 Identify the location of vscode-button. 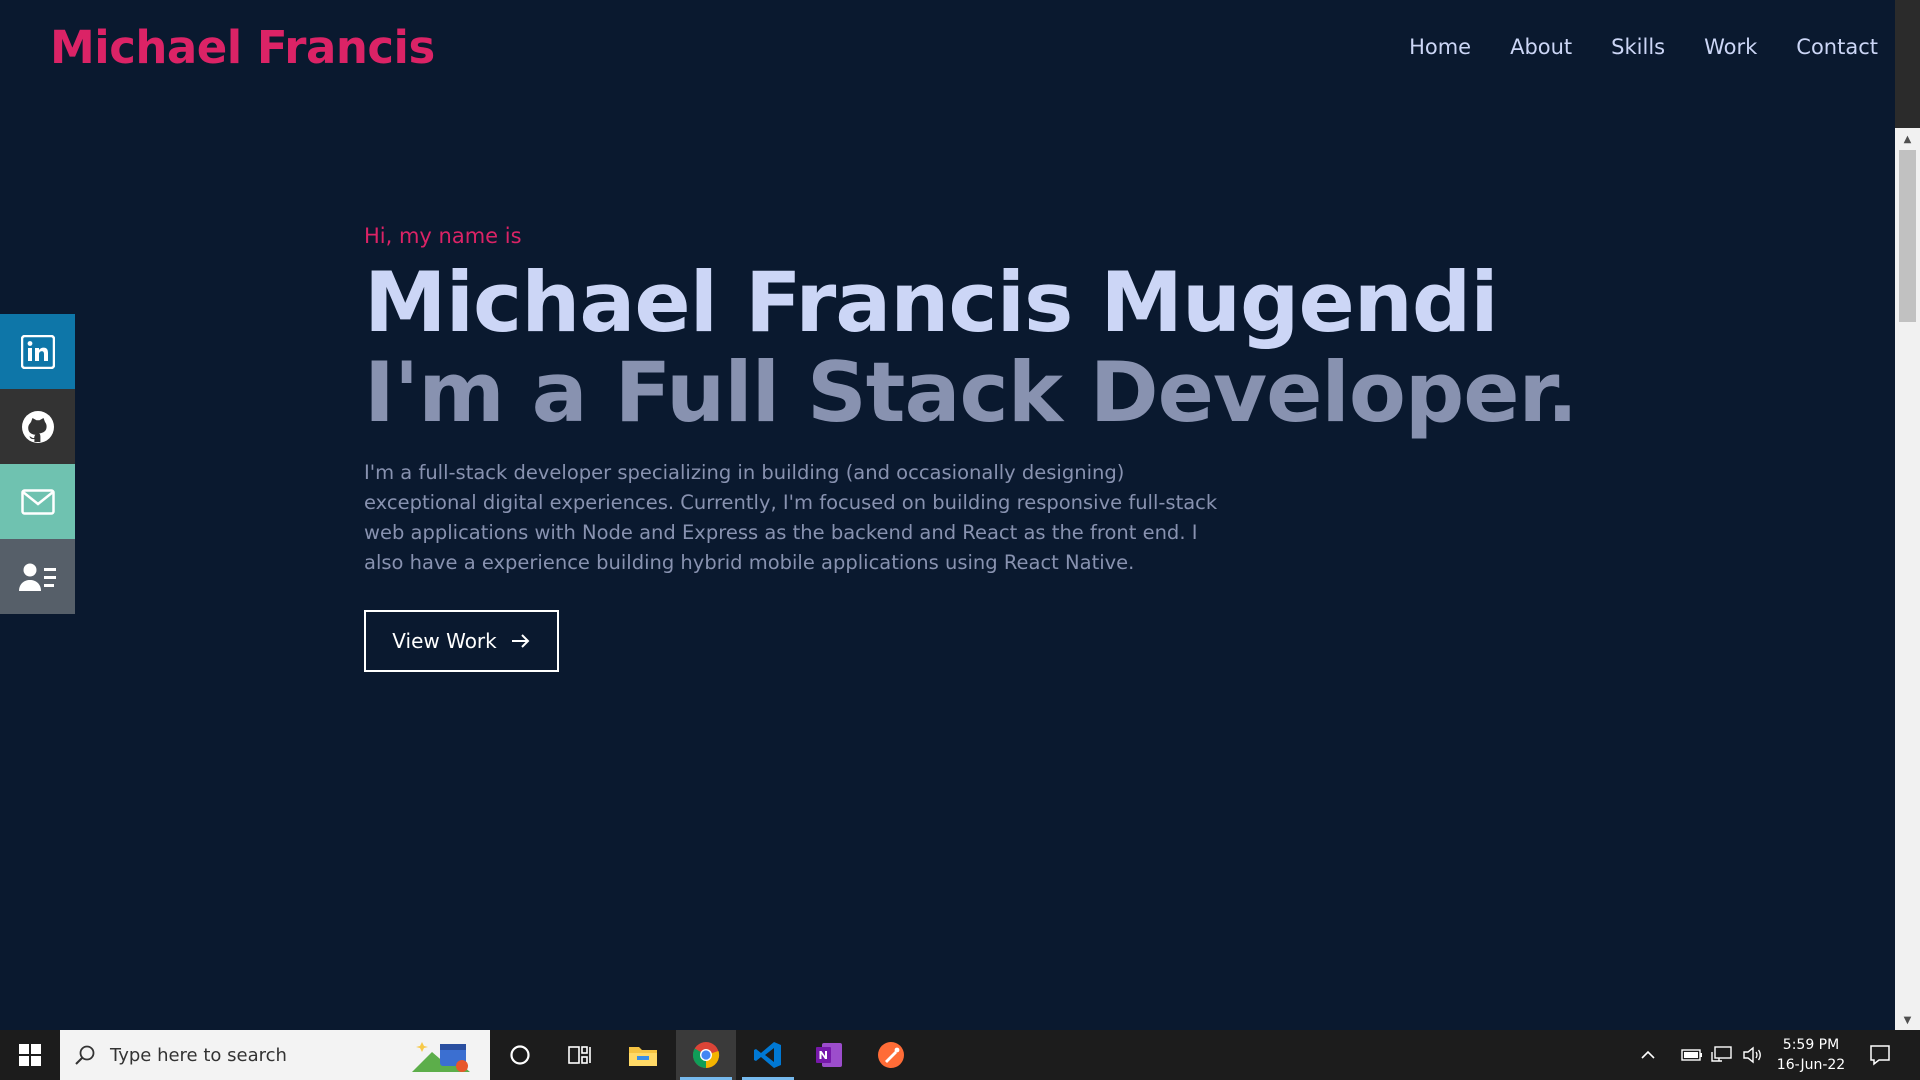
(768, 1055).